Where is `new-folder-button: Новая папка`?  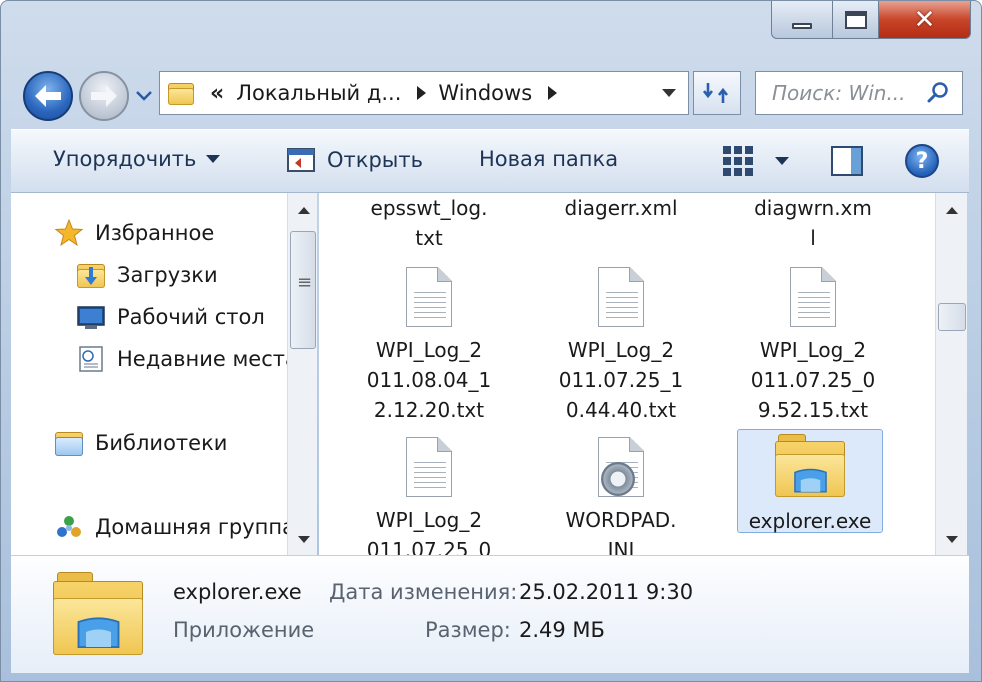
new-folder-button: Новая папка is located at coordinates (548, 159).